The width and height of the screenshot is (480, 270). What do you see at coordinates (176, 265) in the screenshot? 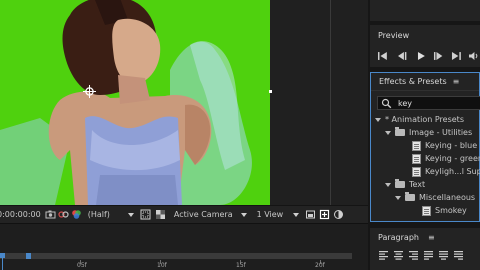
I see `time-ruler: 05f 10f 15f 20f` at bounding box center [176, 265].